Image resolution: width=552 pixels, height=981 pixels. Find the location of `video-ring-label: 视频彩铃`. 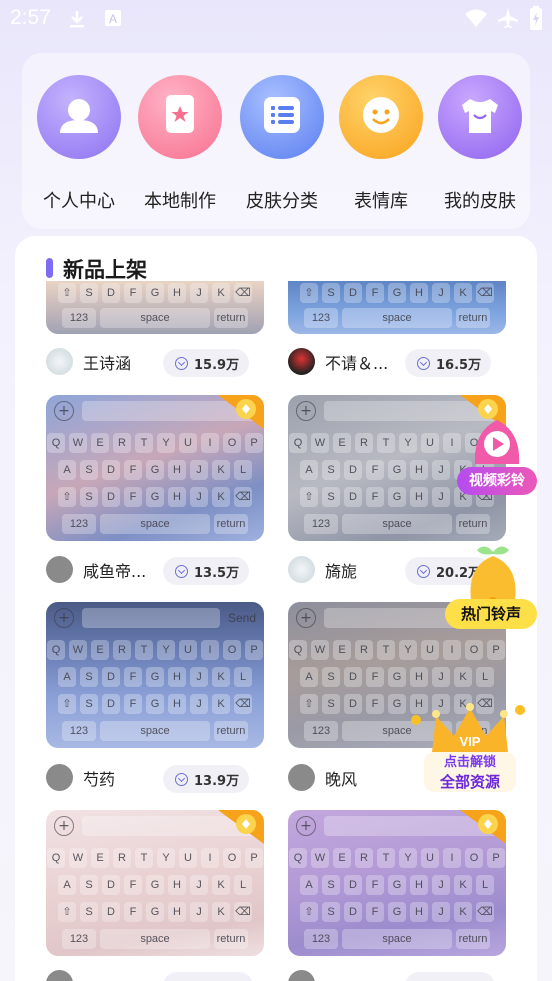

video-ring-label: 视频彩铃 is located at coordinates (497, 481).